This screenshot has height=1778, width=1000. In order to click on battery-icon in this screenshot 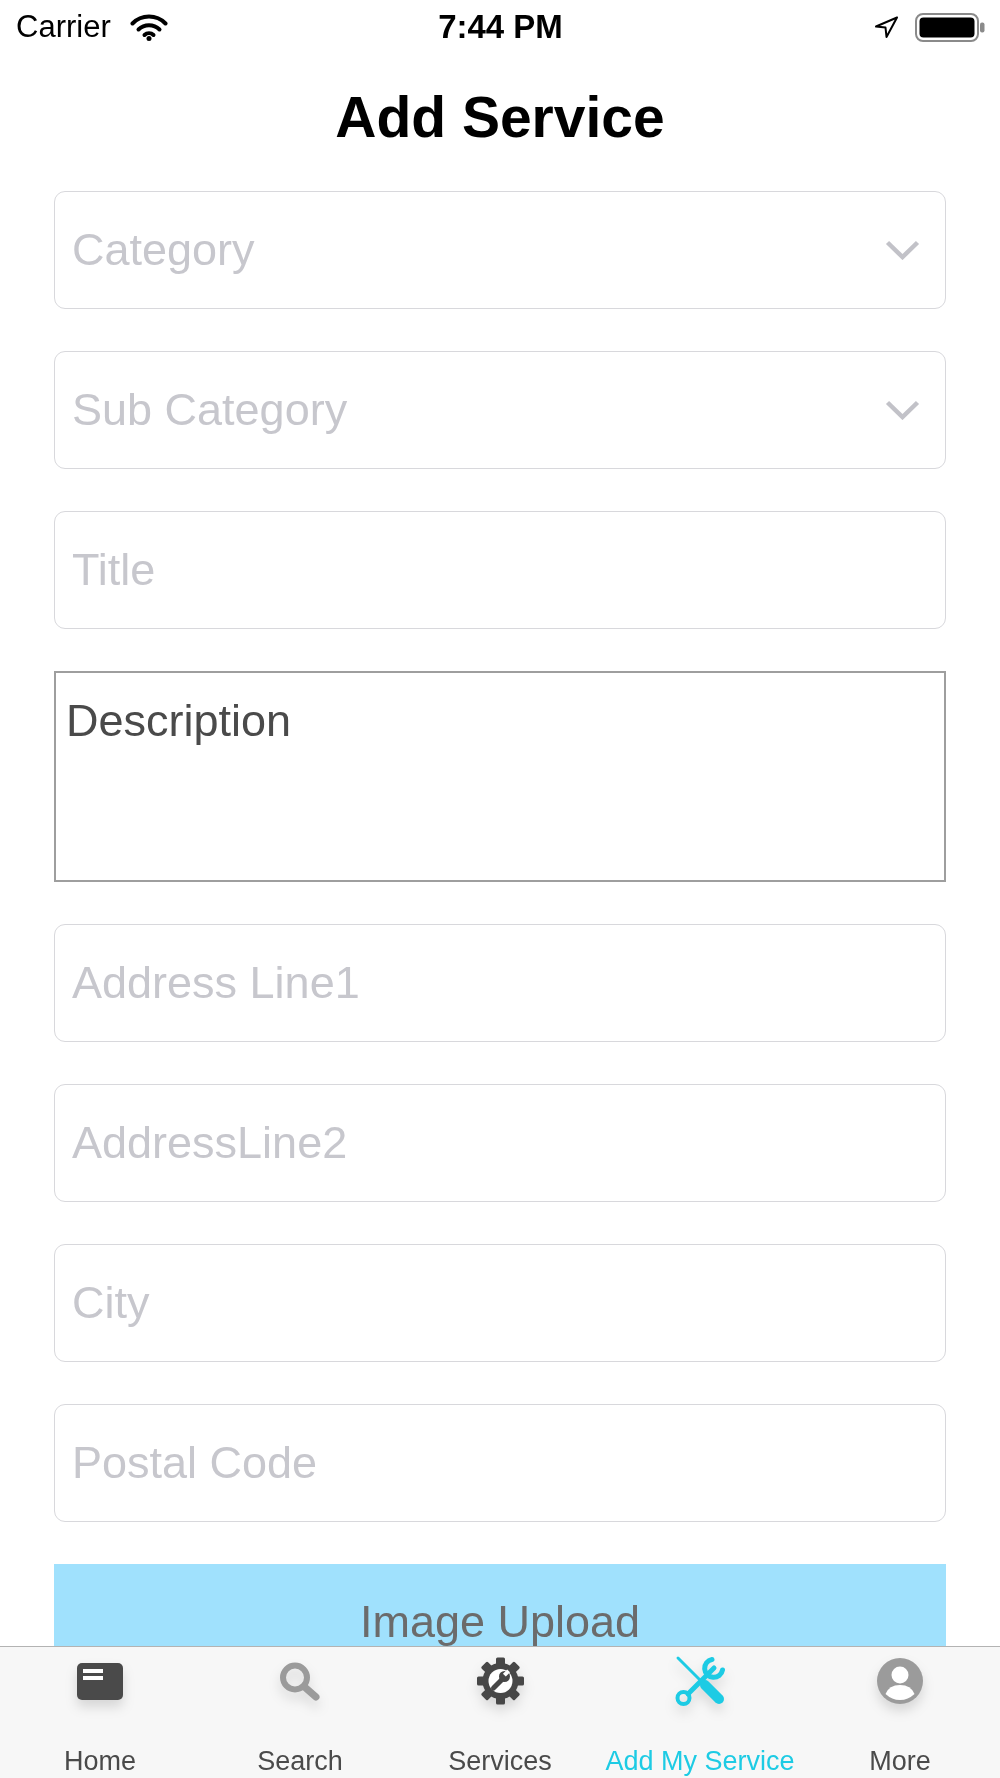, I will do `click(950, 27)`.